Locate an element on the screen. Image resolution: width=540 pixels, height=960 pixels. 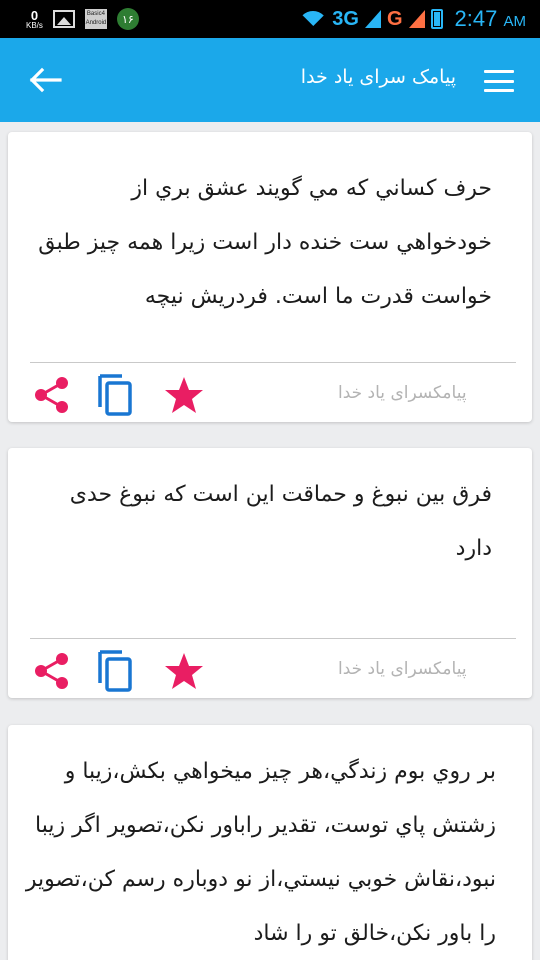
notification-count-badge: ۱۶ is located at coordinates (127, 19).